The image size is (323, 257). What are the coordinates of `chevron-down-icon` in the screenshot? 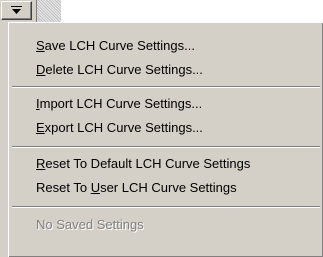 It's located at (16, 10).